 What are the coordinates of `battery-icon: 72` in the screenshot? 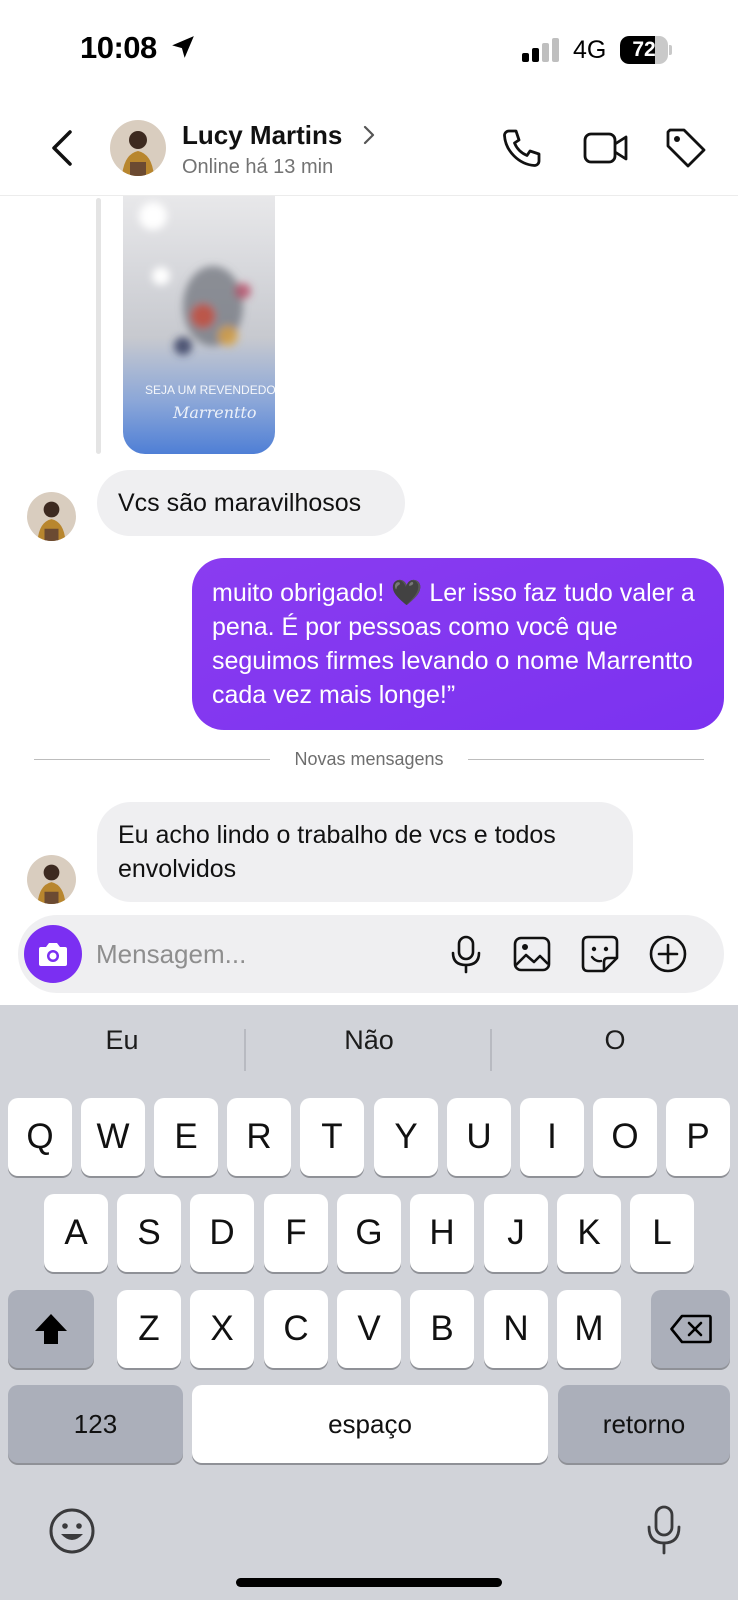 It's located at (646, 50).